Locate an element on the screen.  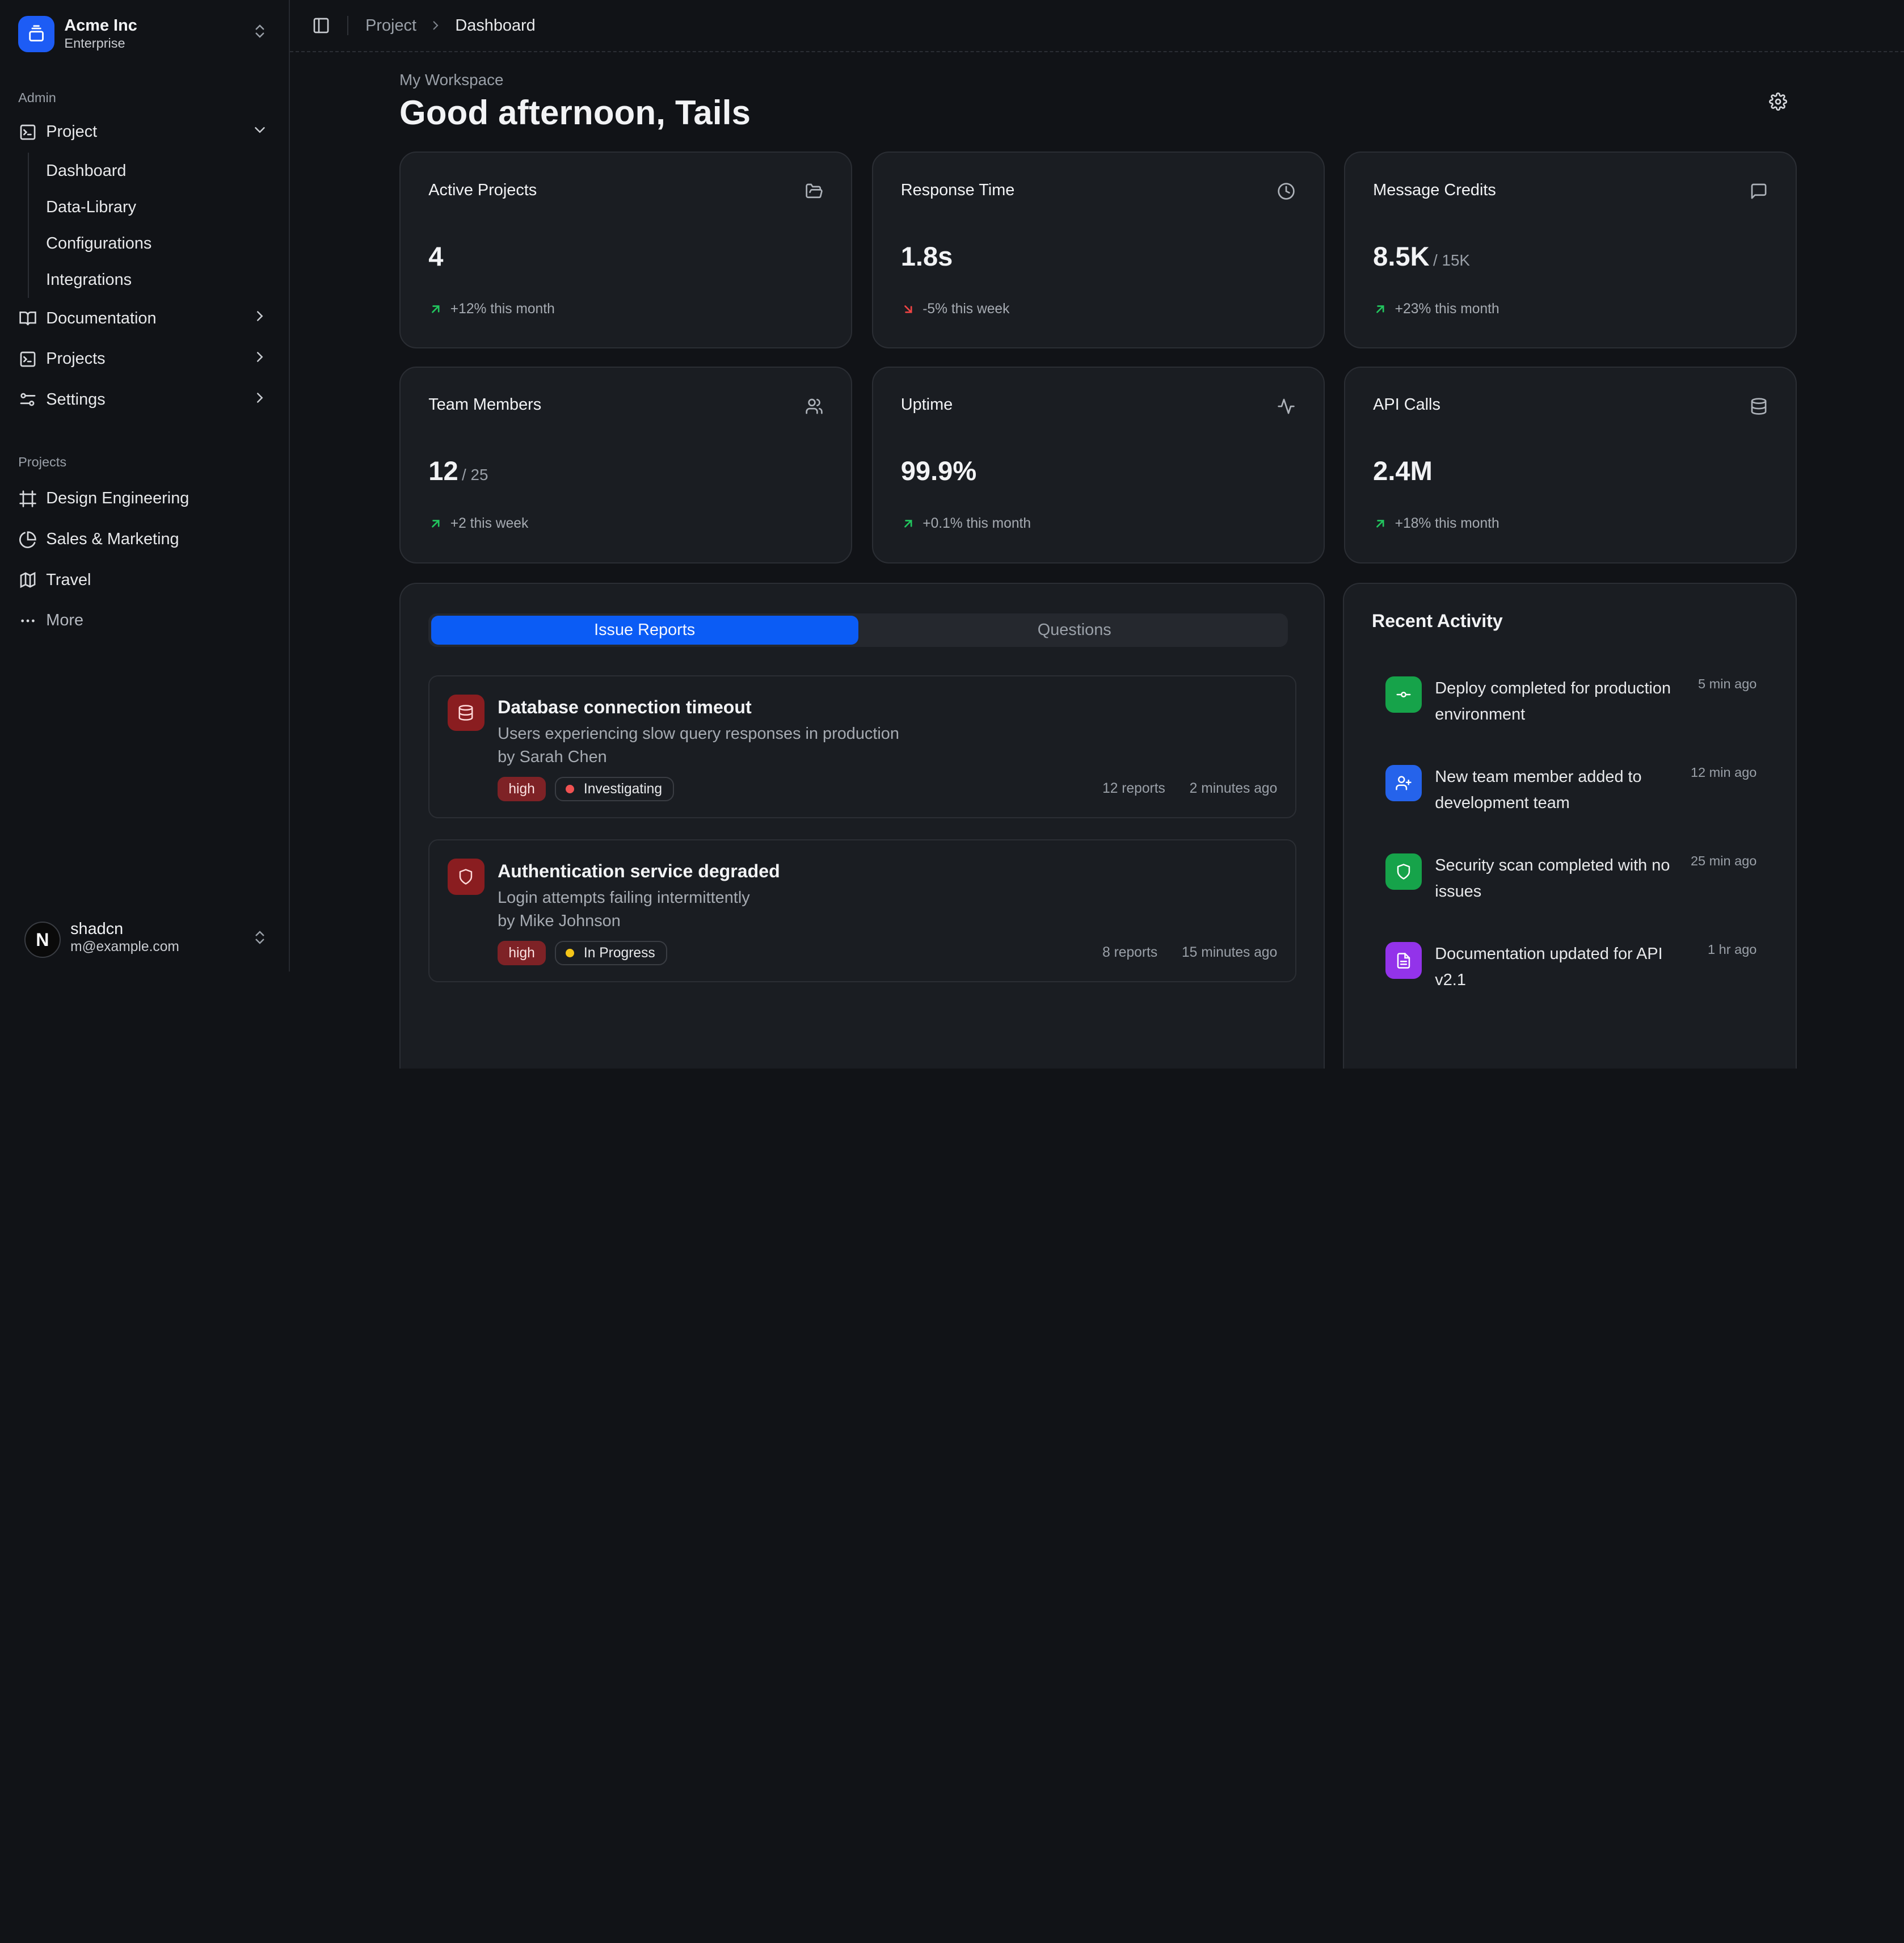
stat-delta: +18% this month is located at coordinates (1447, 524).